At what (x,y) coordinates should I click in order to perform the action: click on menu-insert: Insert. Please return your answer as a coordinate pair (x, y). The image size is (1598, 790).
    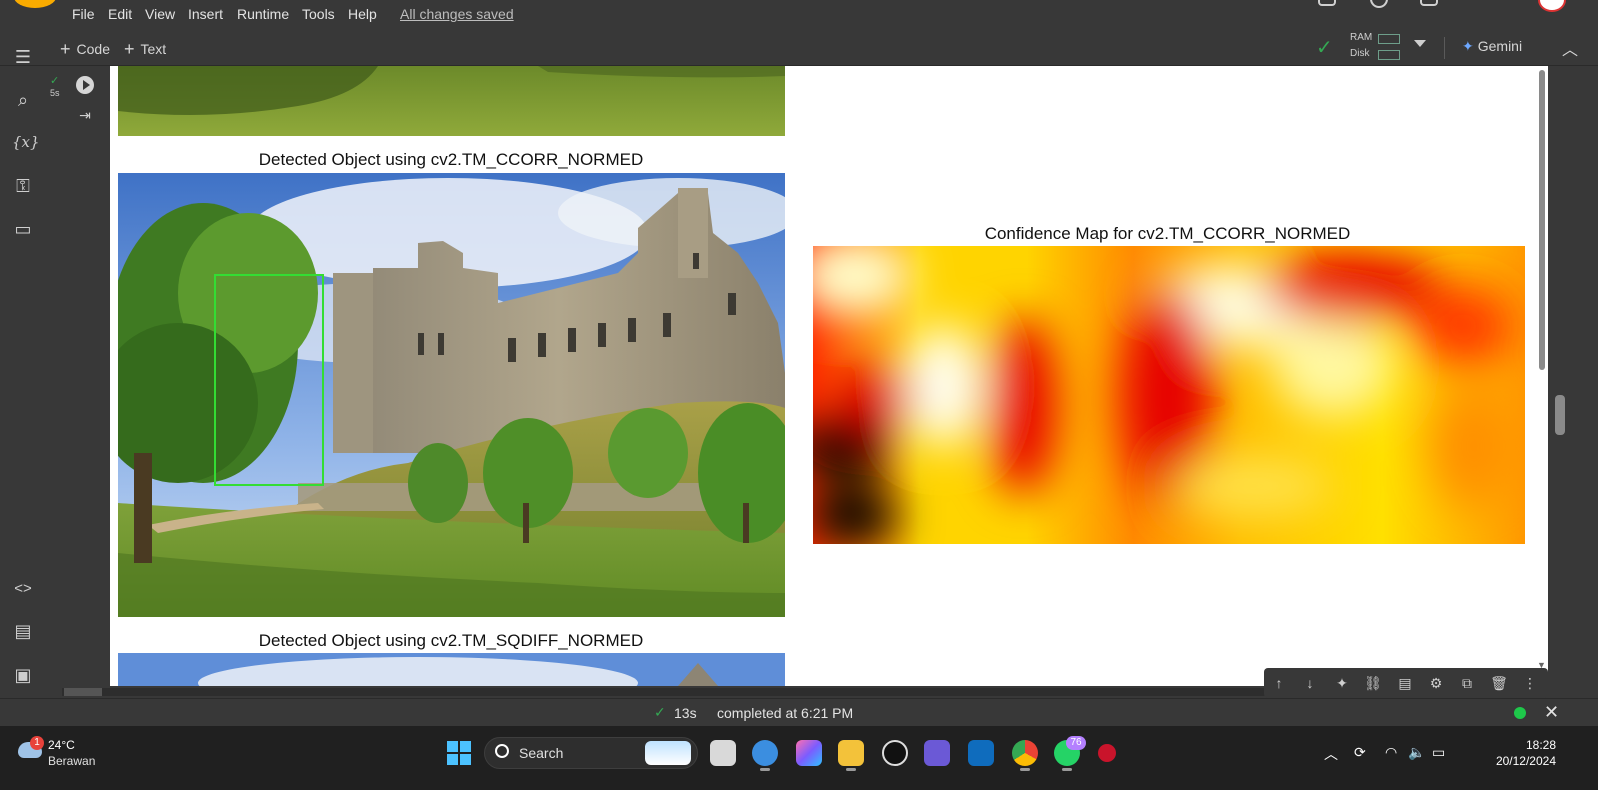
    Looking at the image, I should click on (205, 14).